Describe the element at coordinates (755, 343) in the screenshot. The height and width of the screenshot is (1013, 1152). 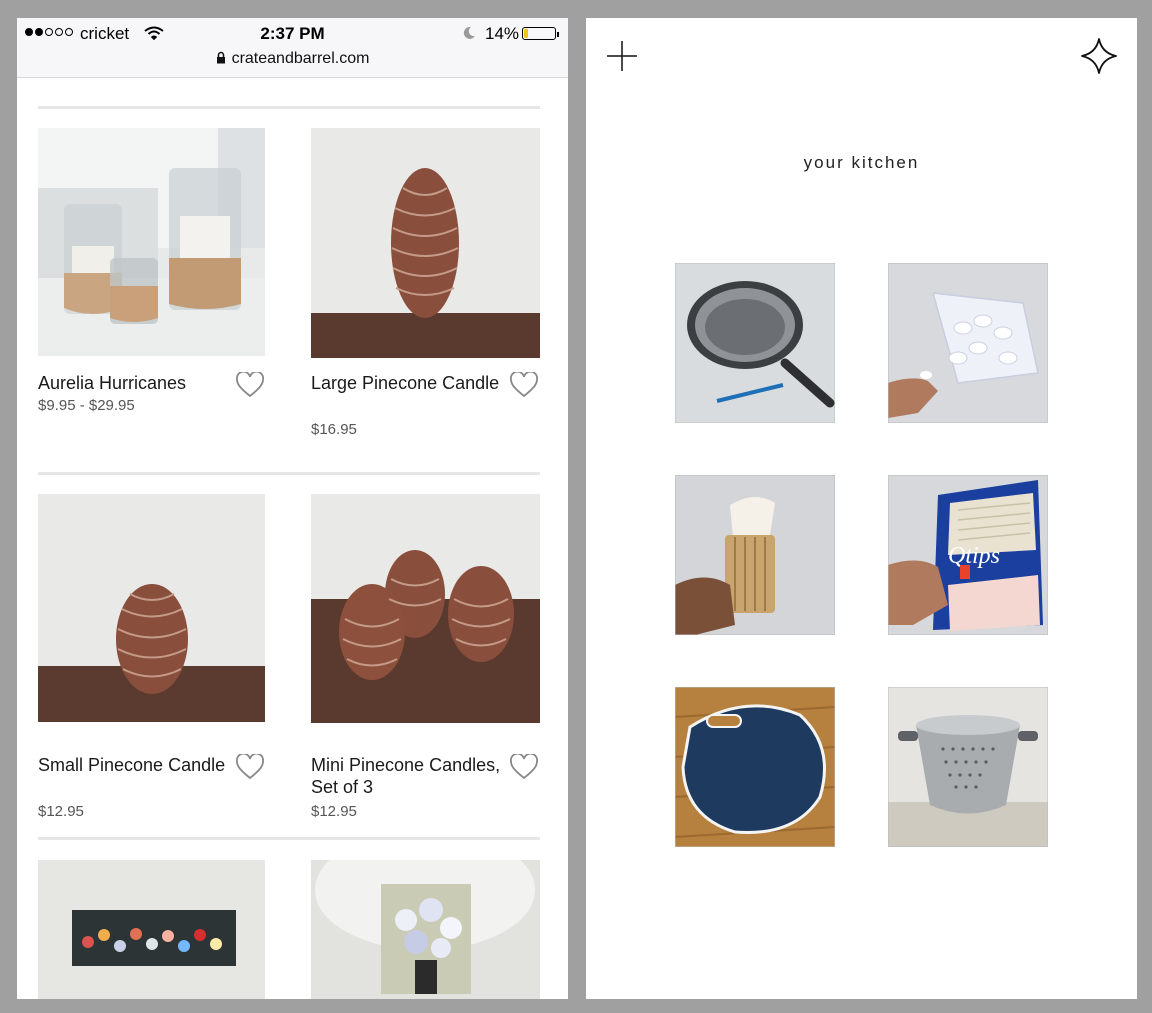
I see `frying-pan-photo` at that location.